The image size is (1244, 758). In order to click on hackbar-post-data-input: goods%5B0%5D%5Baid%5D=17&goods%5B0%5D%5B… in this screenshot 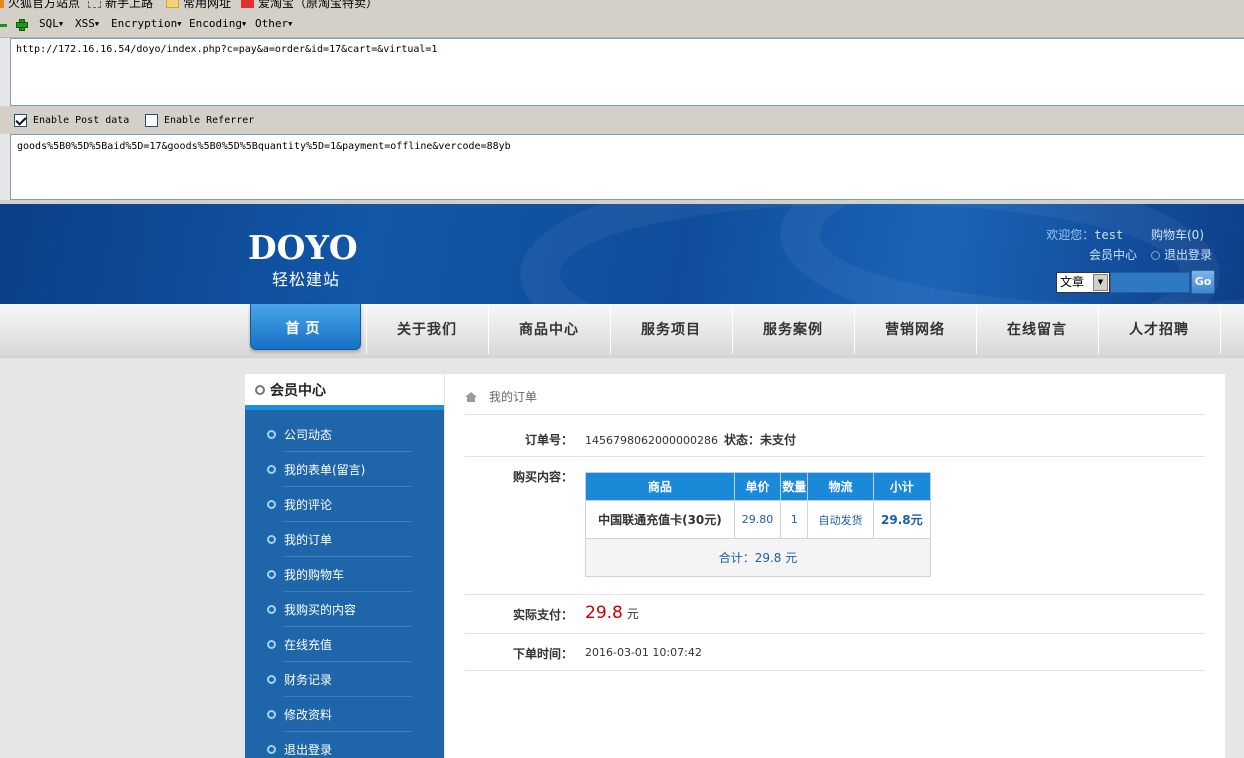, I will do `click(627, 167)`.